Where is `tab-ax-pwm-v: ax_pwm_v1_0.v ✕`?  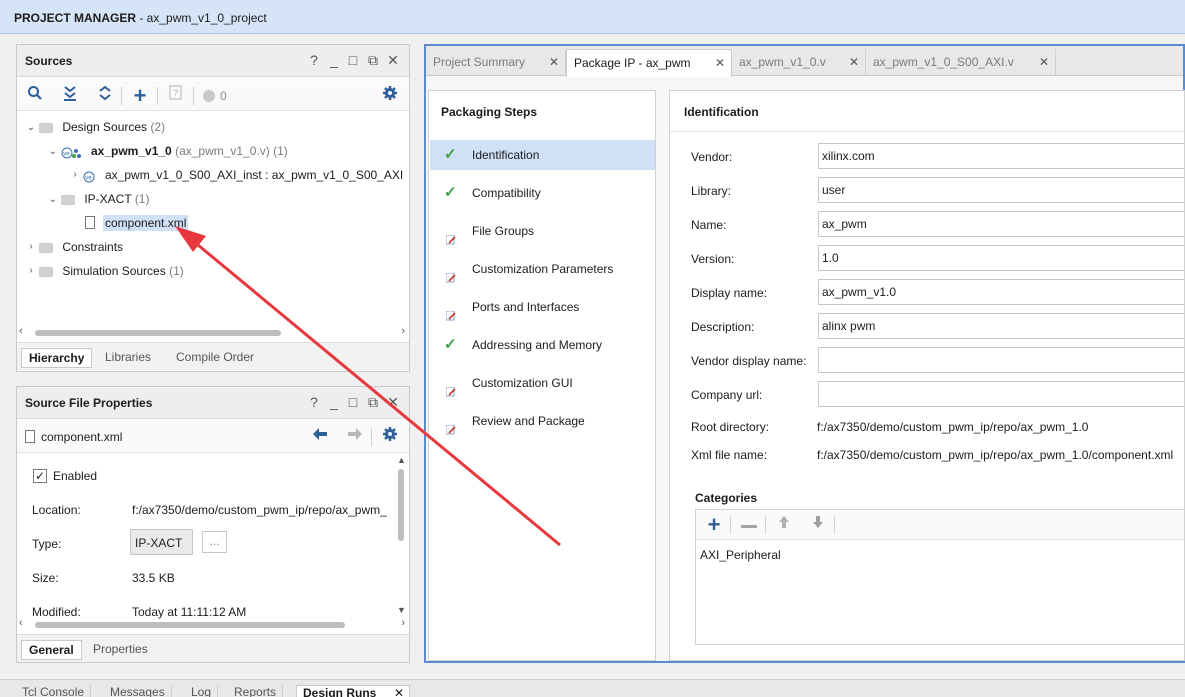
tab-ax-pwm-v: ax_pwm_v1_0.v ✕ is located at coordinates (799, 62).